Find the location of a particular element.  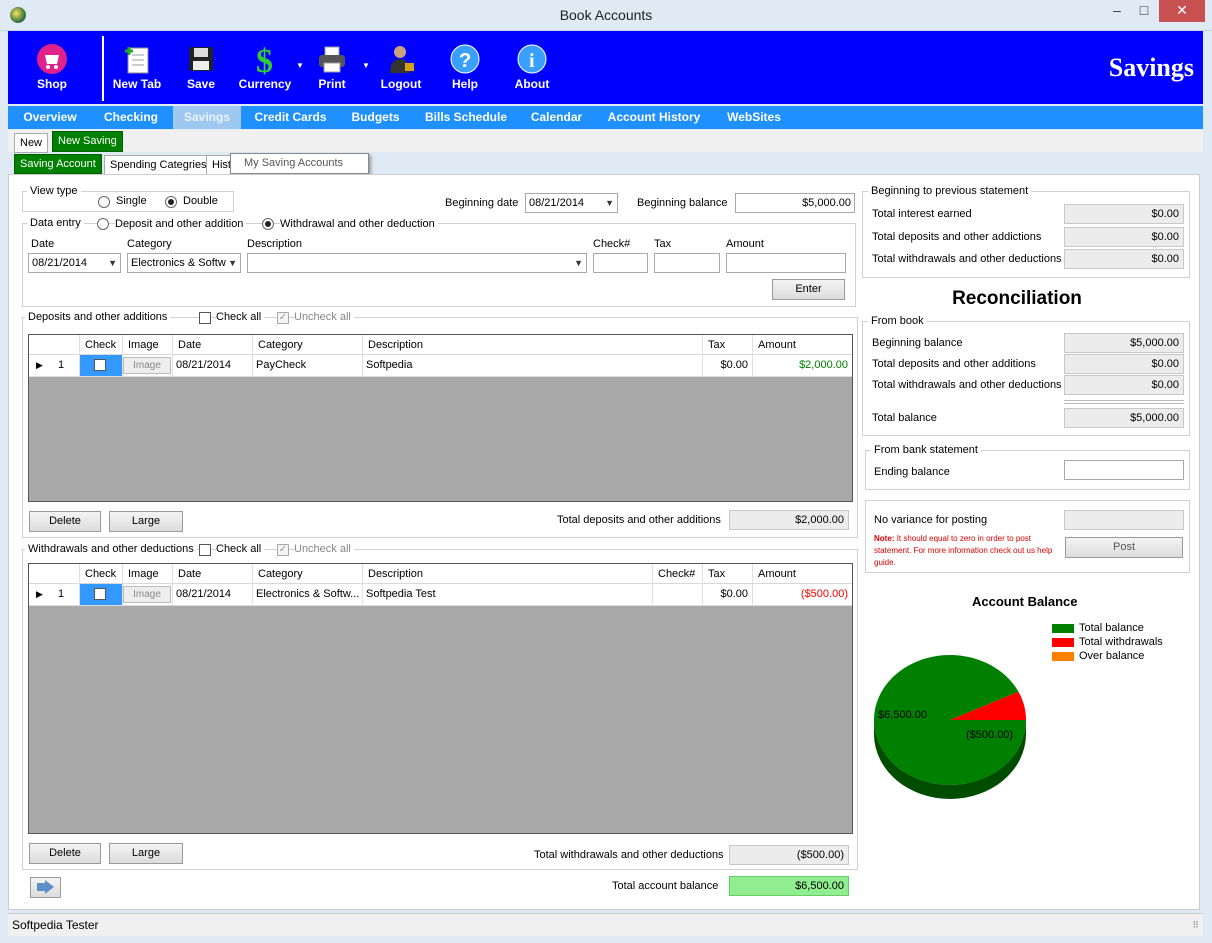

logout-button: Logout is located at coordinates (401, 67).